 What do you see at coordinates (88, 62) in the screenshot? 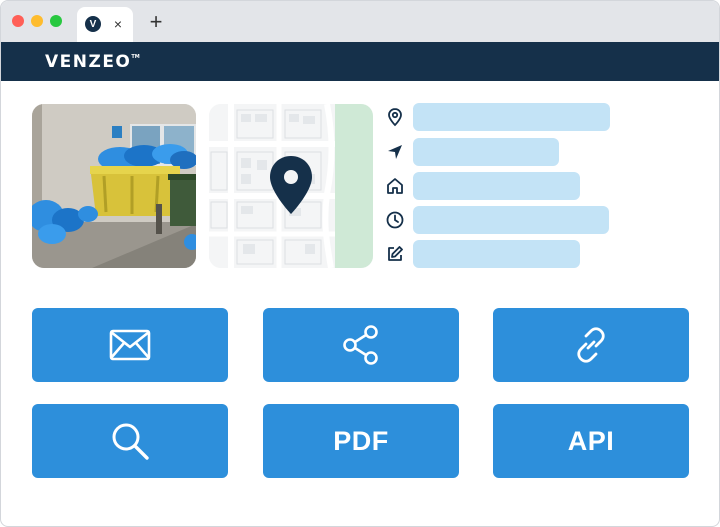
I see `logo-text: VENZEO` at bounding box center [88, 62].